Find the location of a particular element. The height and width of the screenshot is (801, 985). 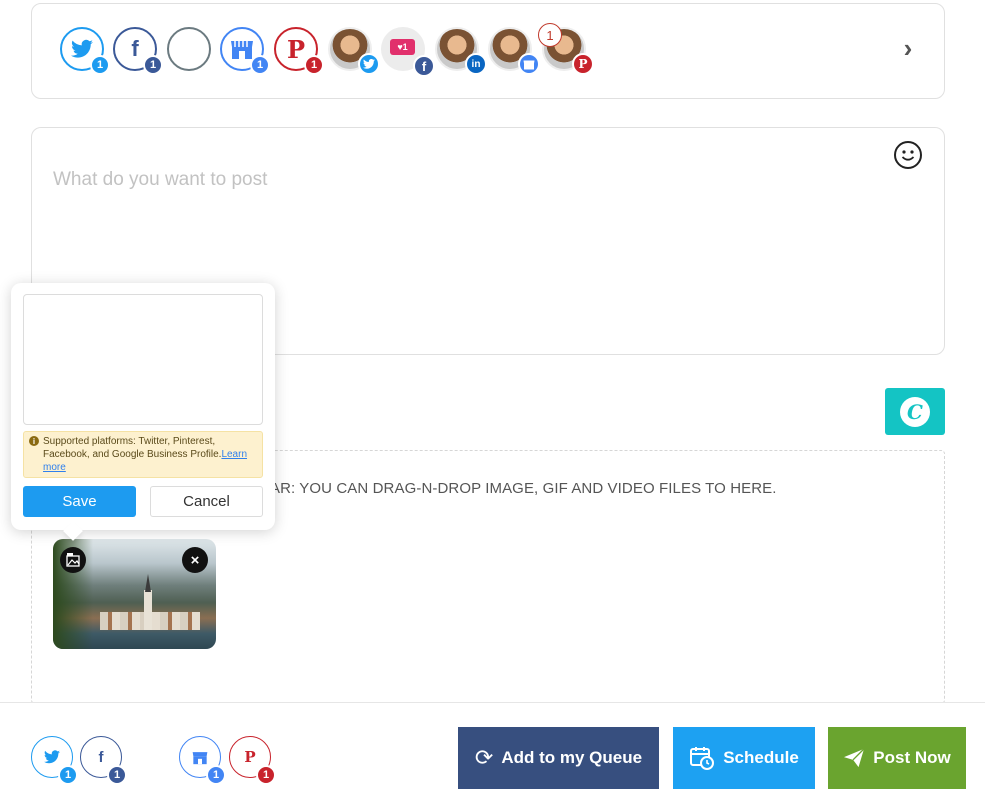

info-icon: i is located at coordinates (34, 441).